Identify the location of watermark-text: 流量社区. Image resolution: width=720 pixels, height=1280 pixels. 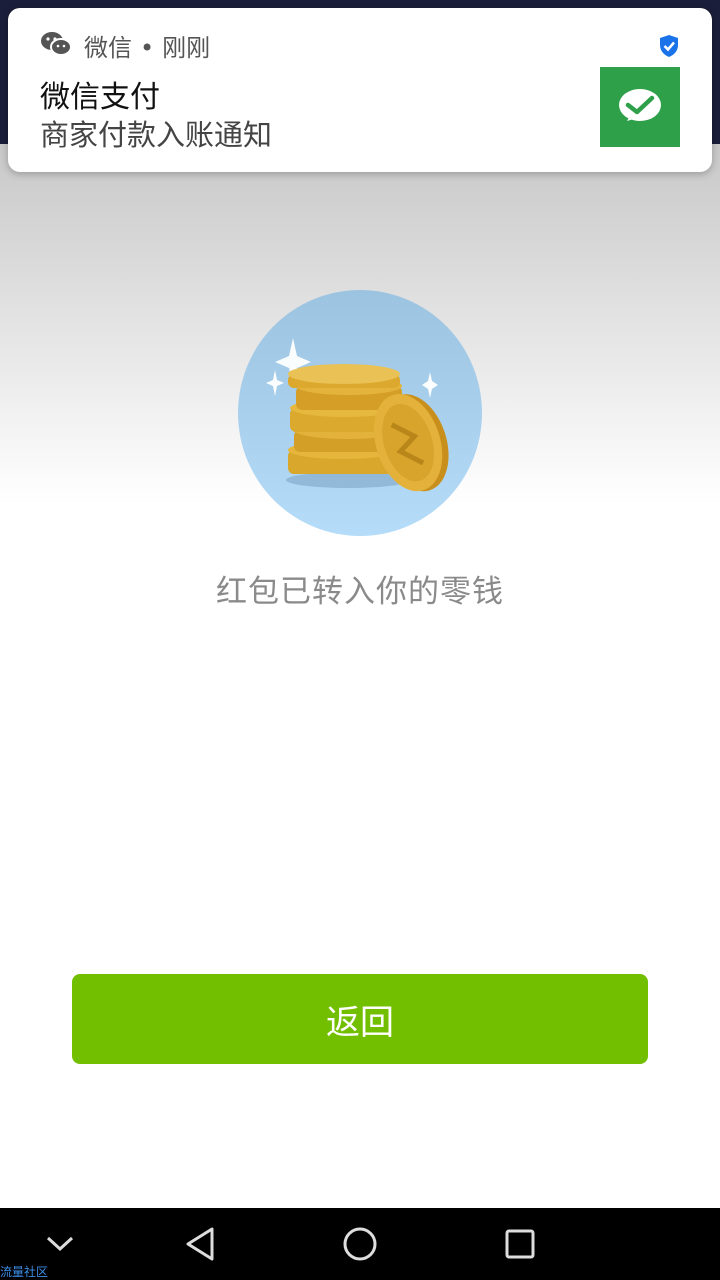
(24, 1272).